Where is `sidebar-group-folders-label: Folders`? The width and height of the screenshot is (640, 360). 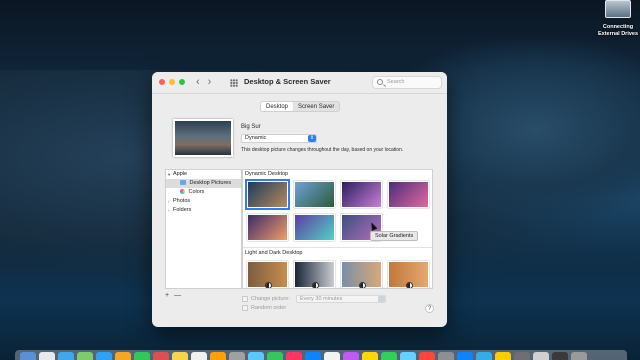
sidebar-group-folders-label: Folders is located at coordinates (182, 210).